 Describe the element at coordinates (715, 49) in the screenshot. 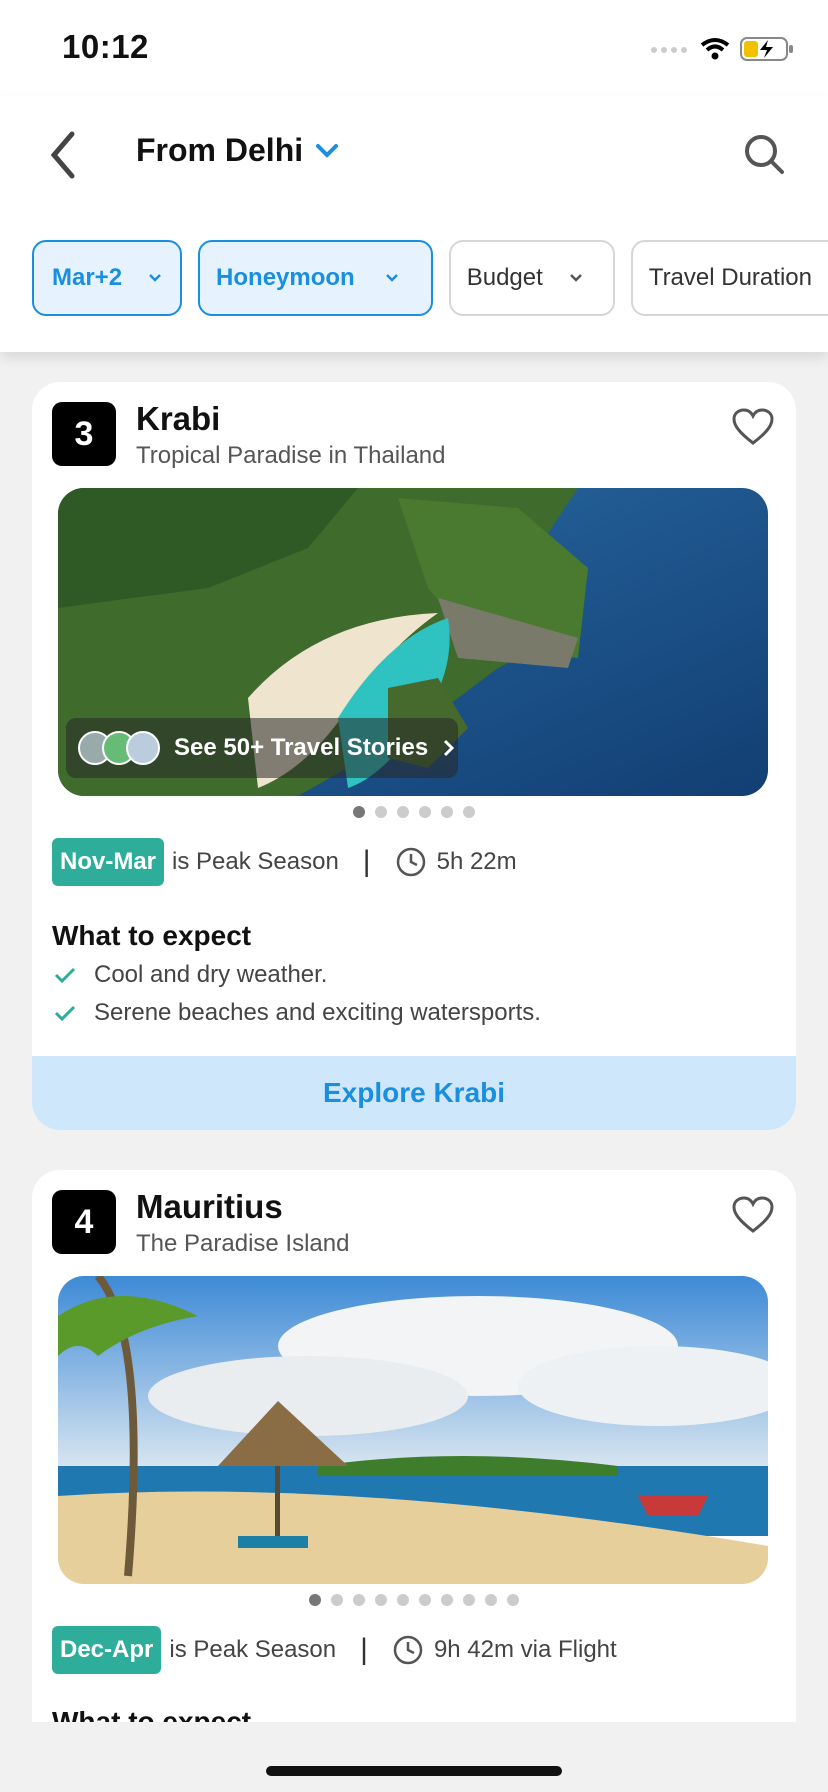

I see `wifi-icon` at that location.